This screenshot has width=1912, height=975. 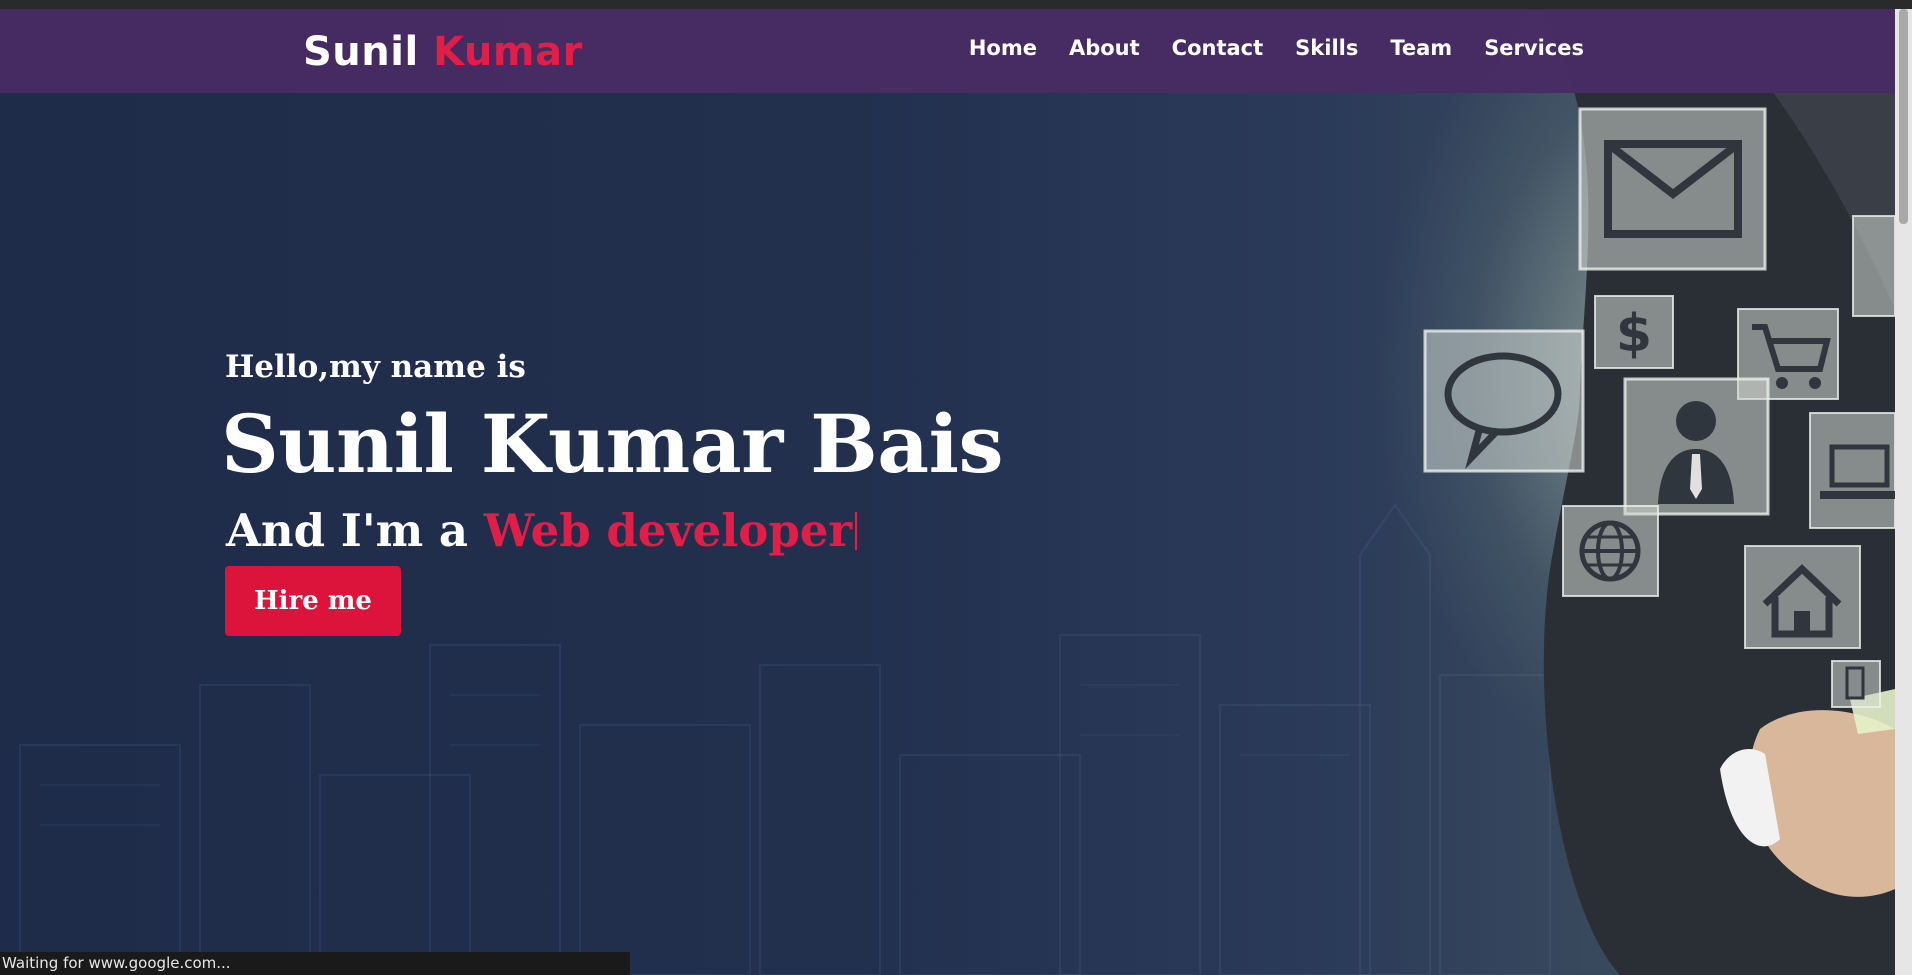 What do you see at coordinates (1672, 189) in the screenshot?
I see `mail-icon` at bounding box center [1672, 189].